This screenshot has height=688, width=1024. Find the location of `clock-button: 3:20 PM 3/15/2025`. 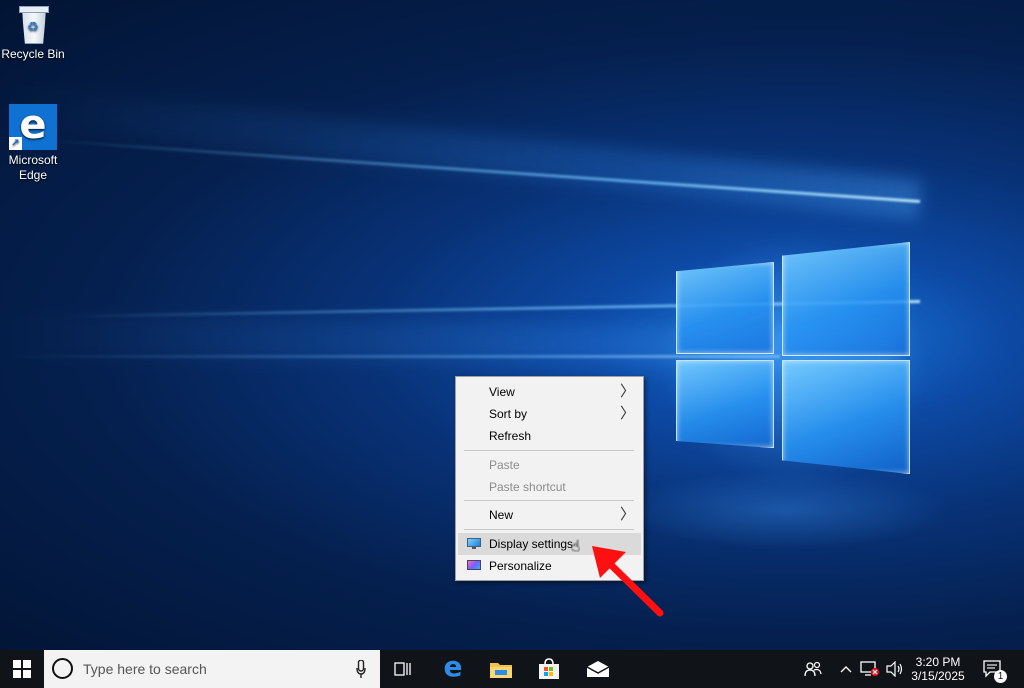

clock-button: 3:20 PM 3/15/2025 is located at coordinates (938, 669).